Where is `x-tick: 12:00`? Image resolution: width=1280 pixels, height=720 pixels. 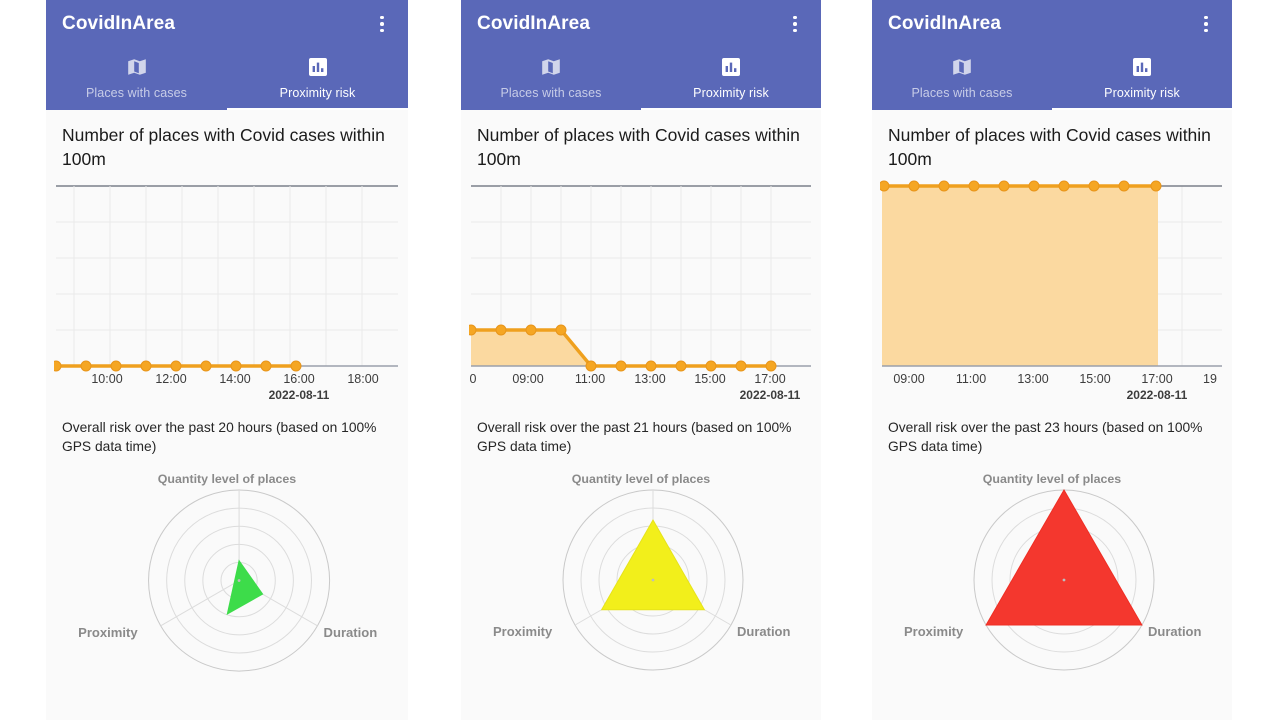
x-tick: 12:00 is located at coordinates (170, 379).